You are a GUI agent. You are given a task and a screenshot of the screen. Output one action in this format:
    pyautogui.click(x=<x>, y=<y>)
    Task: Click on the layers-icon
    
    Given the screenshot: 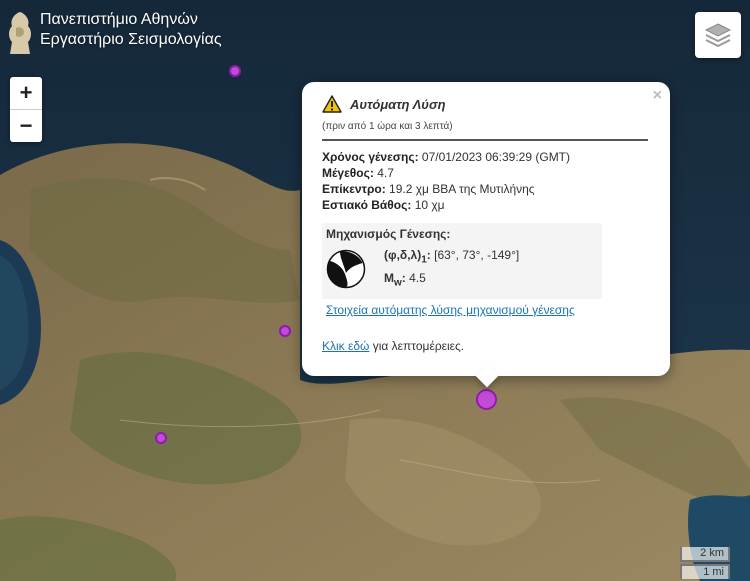 What is the action you would take?
    pyautogui.click(x=718, y=35)
    